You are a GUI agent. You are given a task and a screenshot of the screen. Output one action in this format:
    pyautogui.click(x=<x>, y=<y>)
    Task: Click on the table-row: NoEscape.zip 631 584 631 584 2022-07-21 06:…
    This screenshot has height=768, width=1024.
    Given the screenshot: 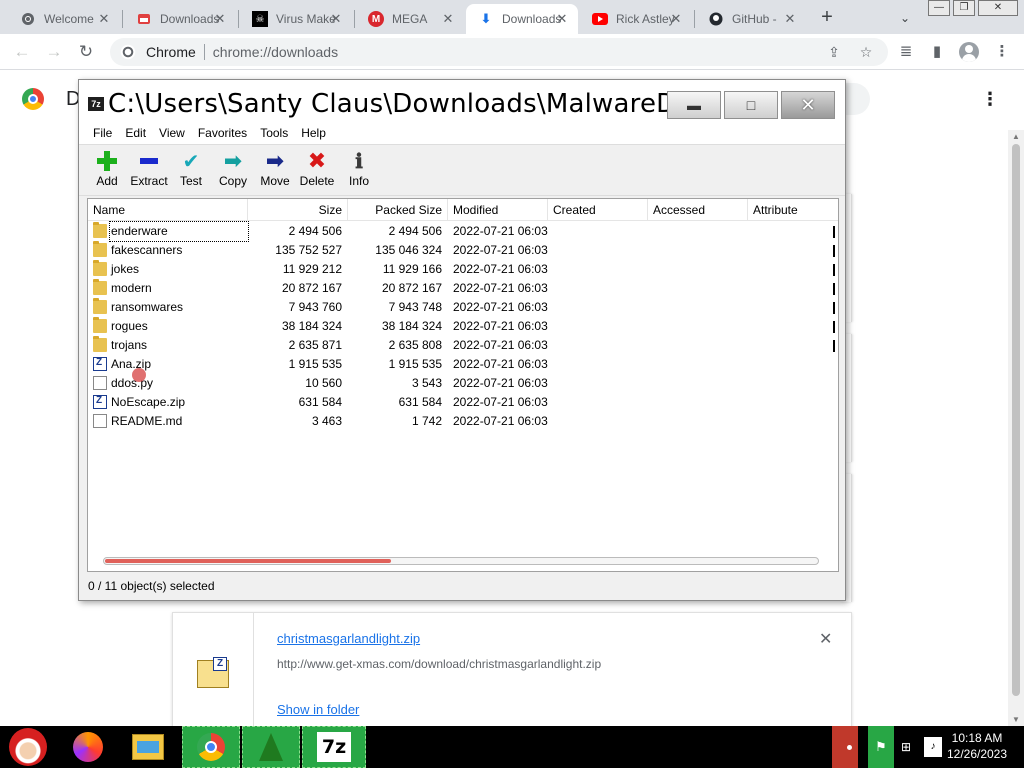 What is the action you would take?
    pyautogui.click(x=463, y=402)
    